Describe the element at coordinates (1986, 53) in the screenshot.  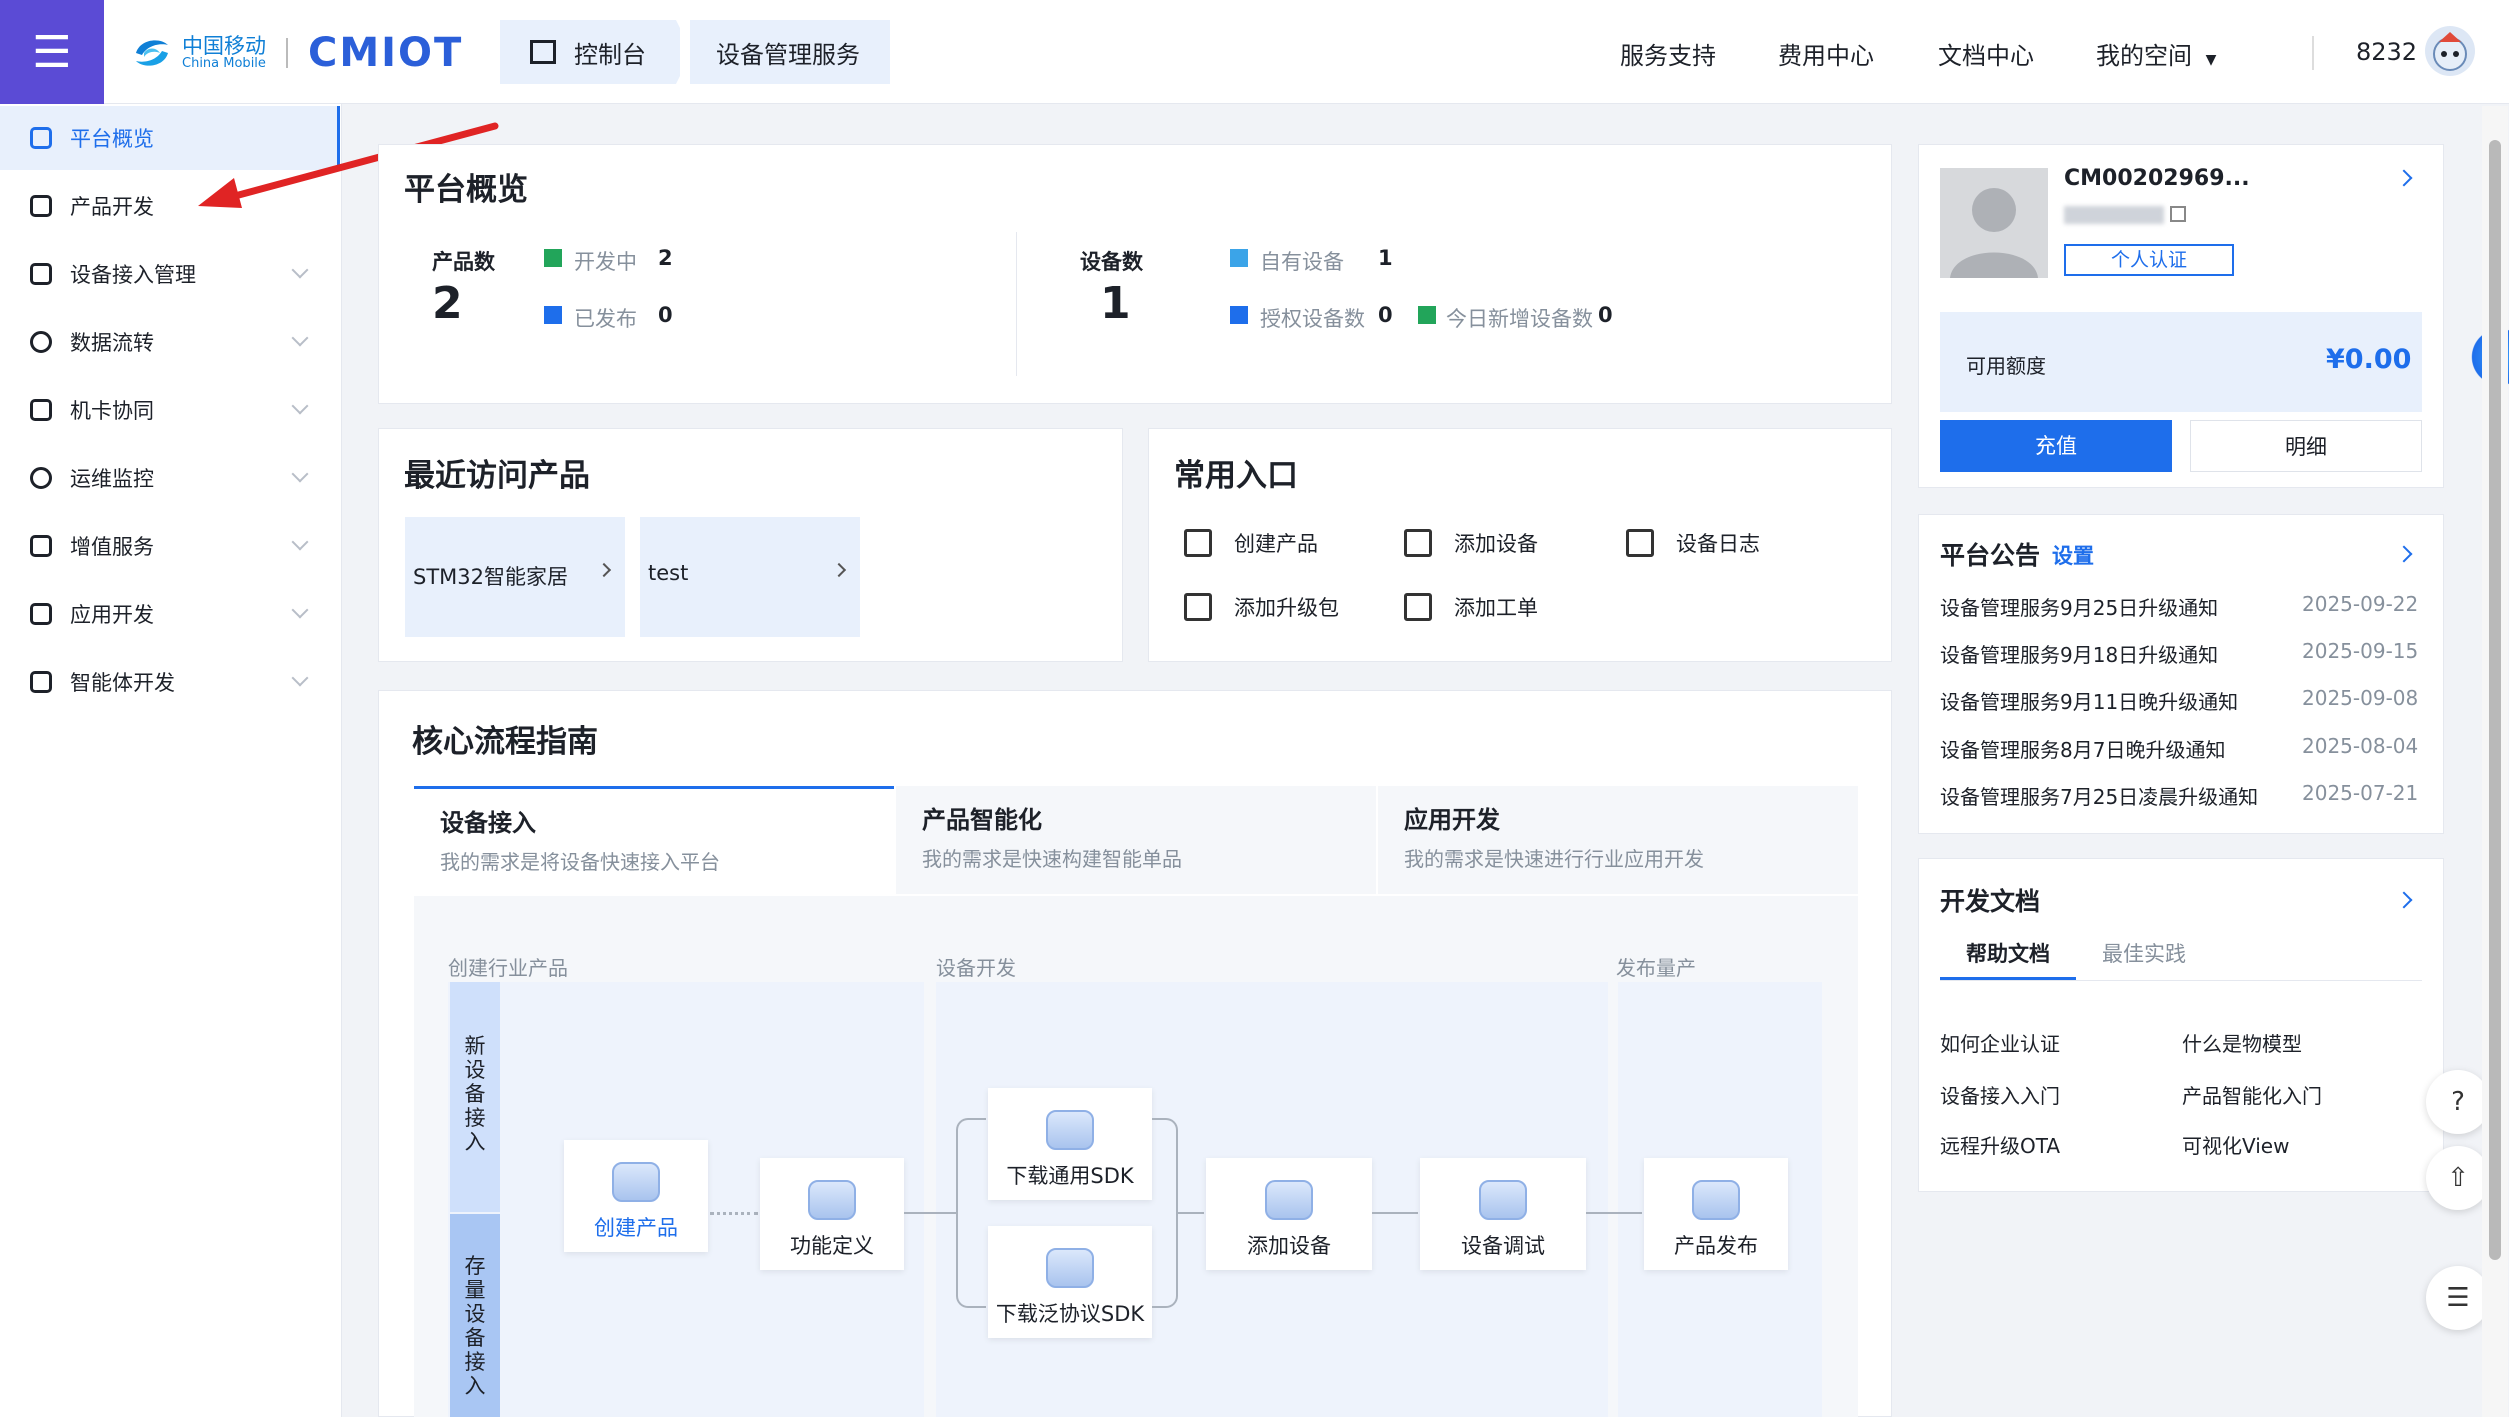
I see `nav-docs: 文档中心` at that location.